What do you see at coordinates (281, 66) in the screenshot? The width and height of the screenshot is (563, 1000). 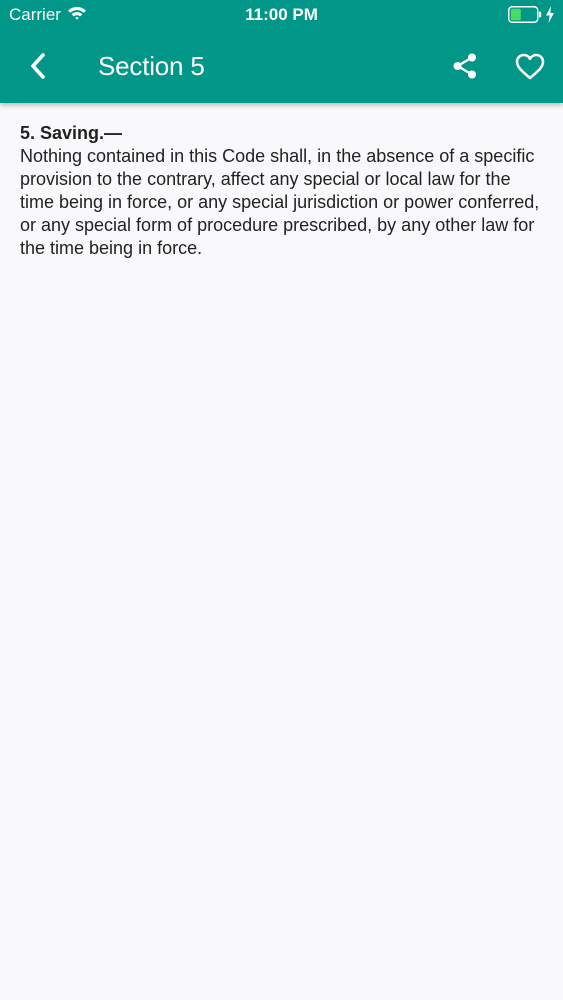 I see `toolbar: Section 5` at bounding box center [281, 66].